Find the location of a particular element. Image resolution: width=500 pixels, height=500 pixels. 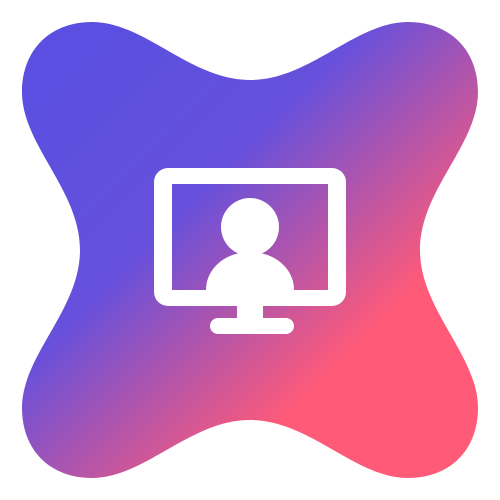

user-head is located at coordinates (250, 227).